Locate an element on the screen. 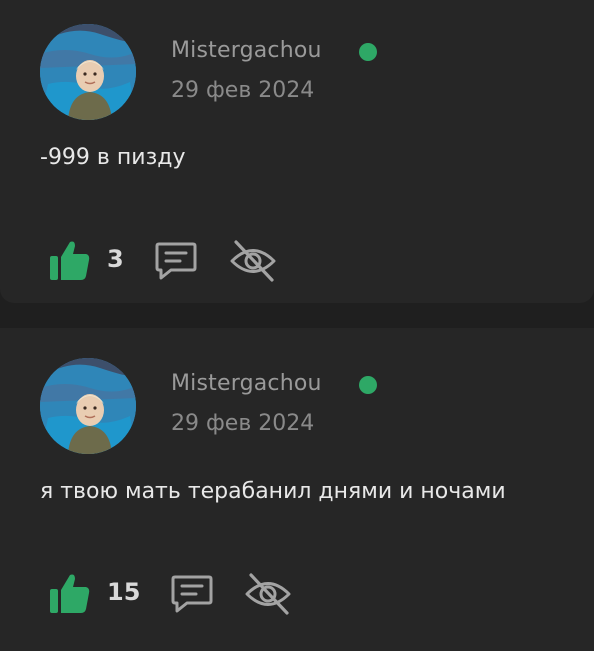 The image size is (594, 651). like-count: 3 is located at coordinates (115, 259).